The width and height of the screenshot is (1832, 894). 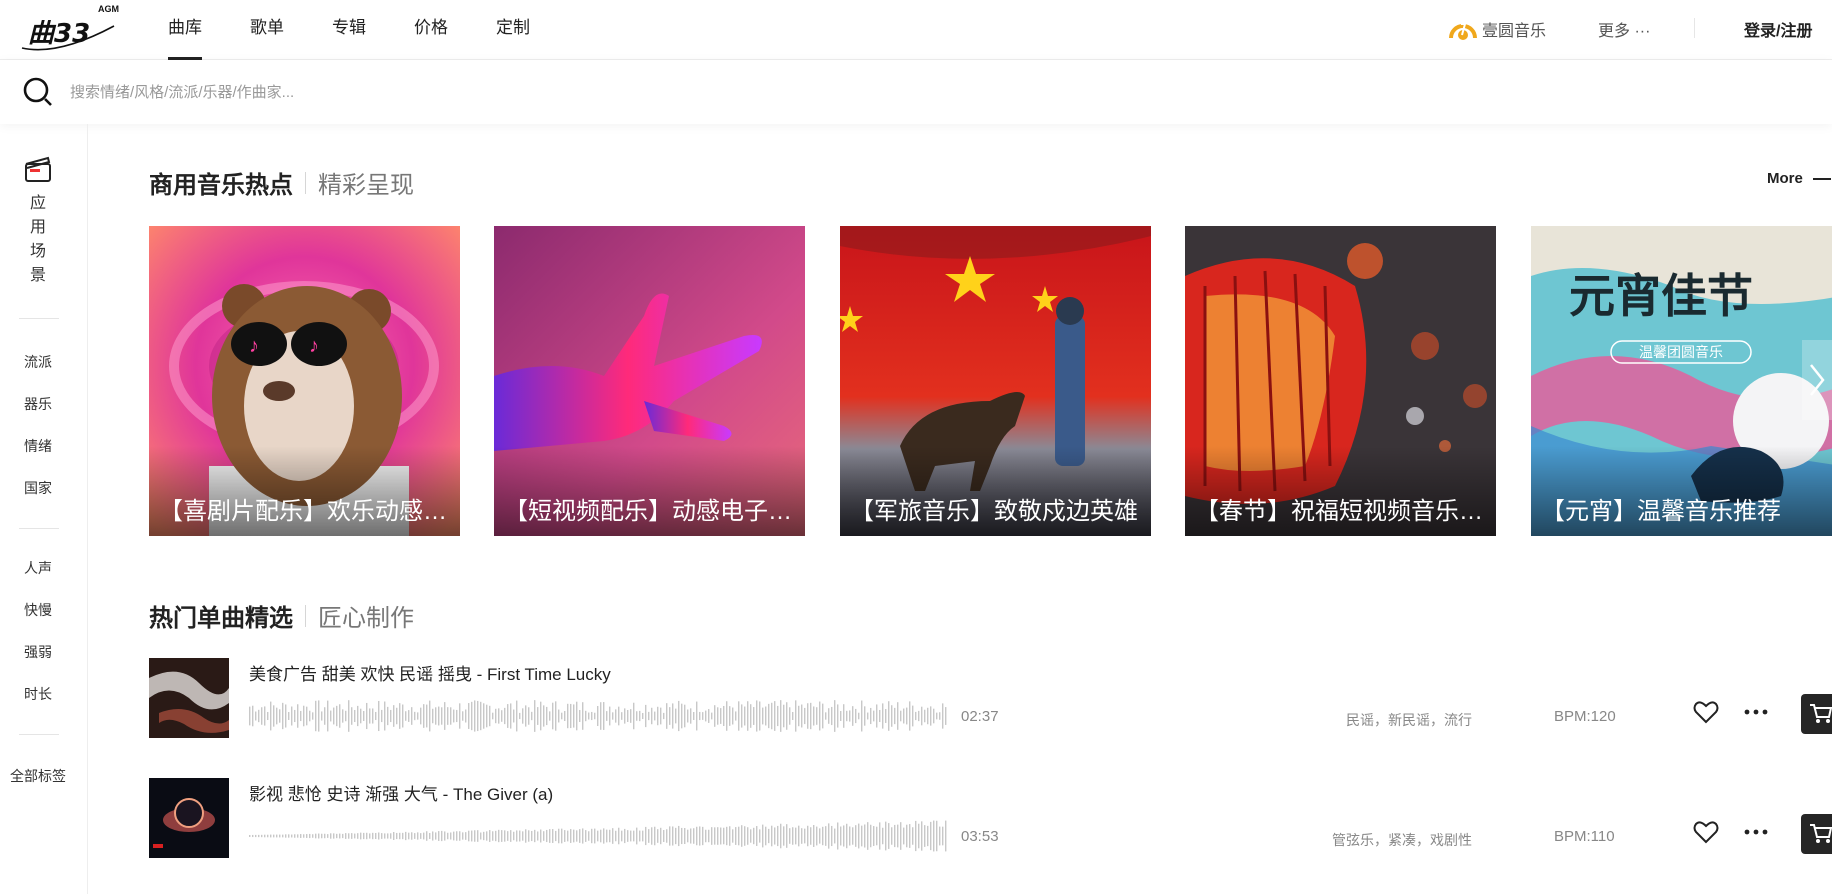 I want to click on sidebar-all-tags: 全部标签, so click(x=38, y=776).